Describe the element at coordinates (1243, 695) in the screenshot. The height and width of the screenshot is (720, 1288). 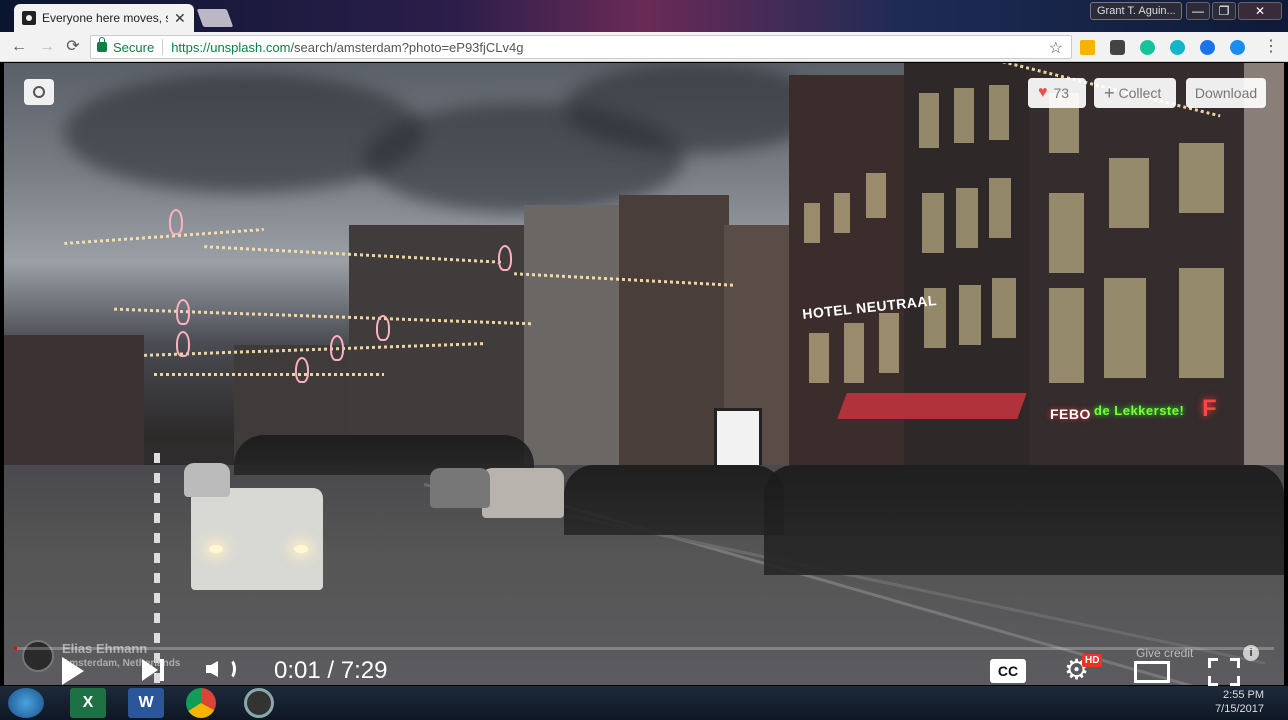
I see `clock-time: 2:55 PM` at that location.